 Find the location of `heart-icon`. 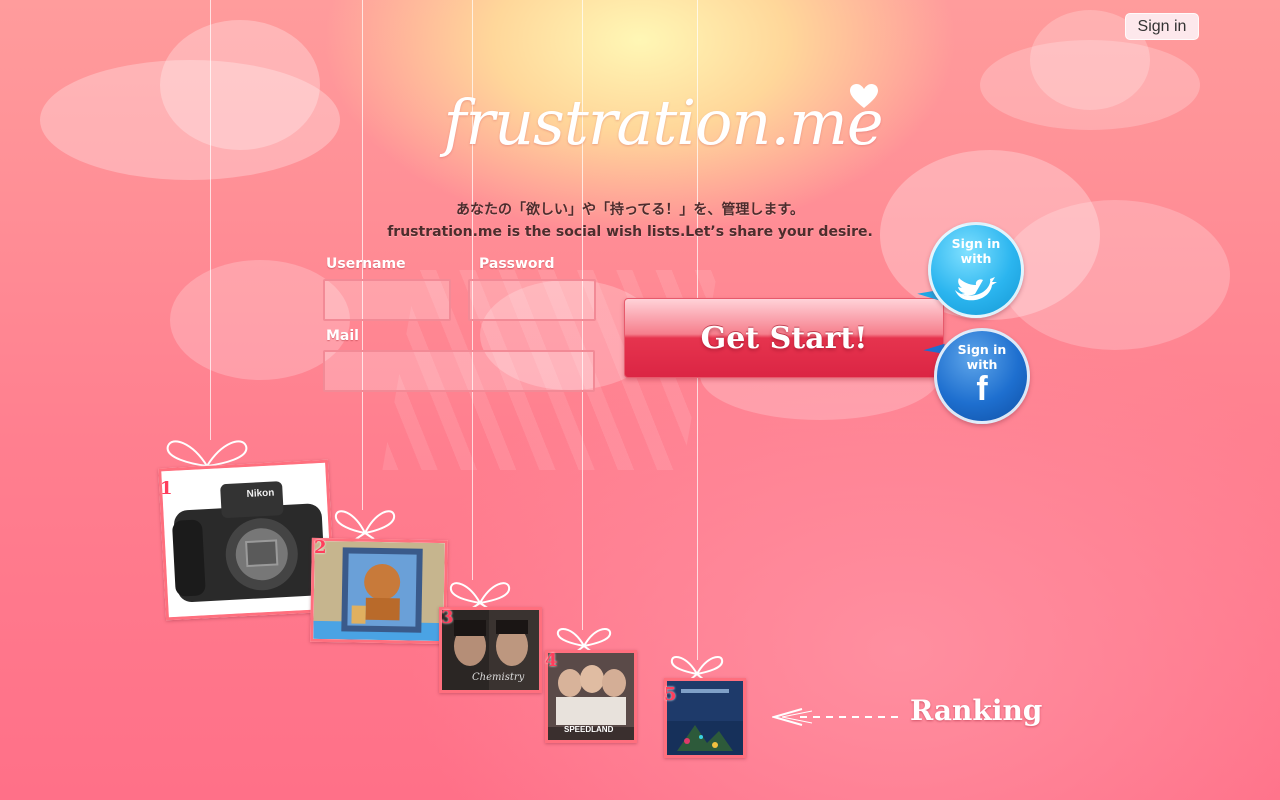

heart-icon is located at coordinates (864, 96).